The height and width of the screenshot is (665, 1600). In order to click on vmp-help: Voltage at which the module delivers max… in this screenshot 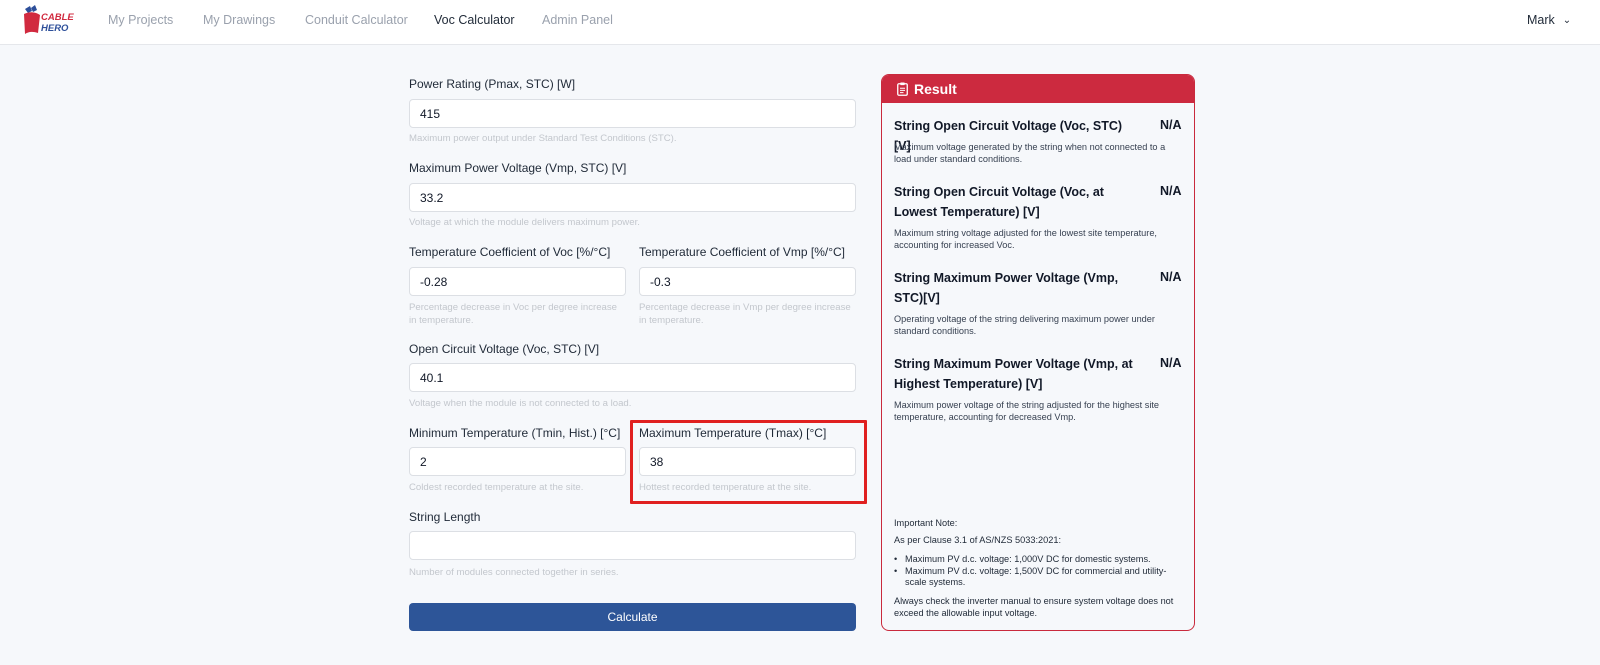, I will do `click(524, 222)`.